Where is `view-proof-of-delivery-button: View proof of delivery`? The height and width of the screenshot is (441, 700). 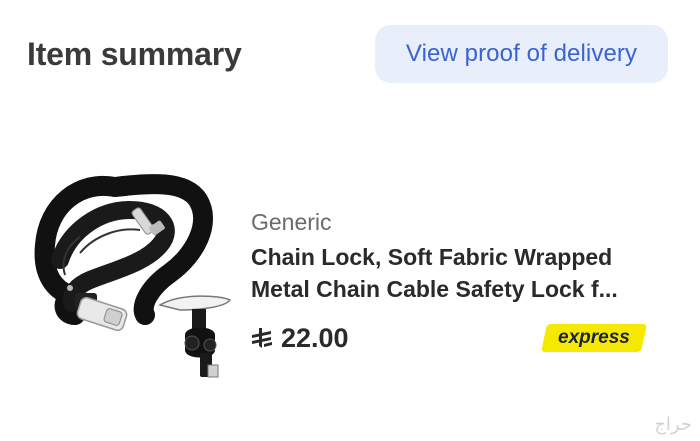 view-proof-of-delivery-button: View proof of delivery is located at coordinates (521, 54).